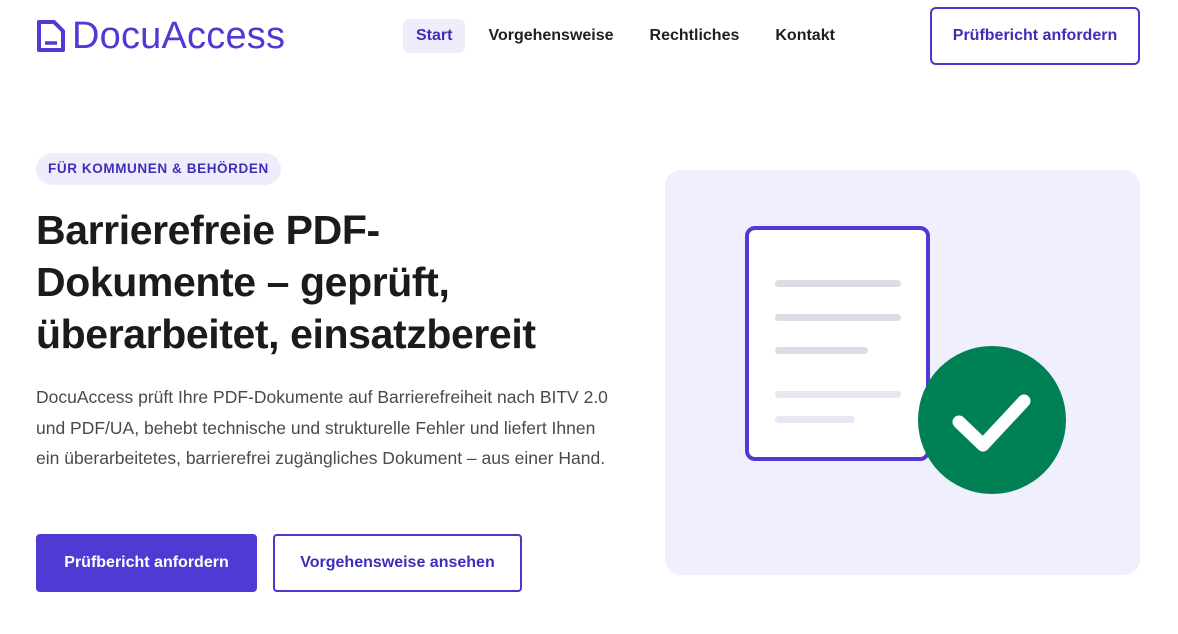  Describe the element at coordinates (179, 36) in the screenshot. I see `brand-name: DocuAccess` at that location.